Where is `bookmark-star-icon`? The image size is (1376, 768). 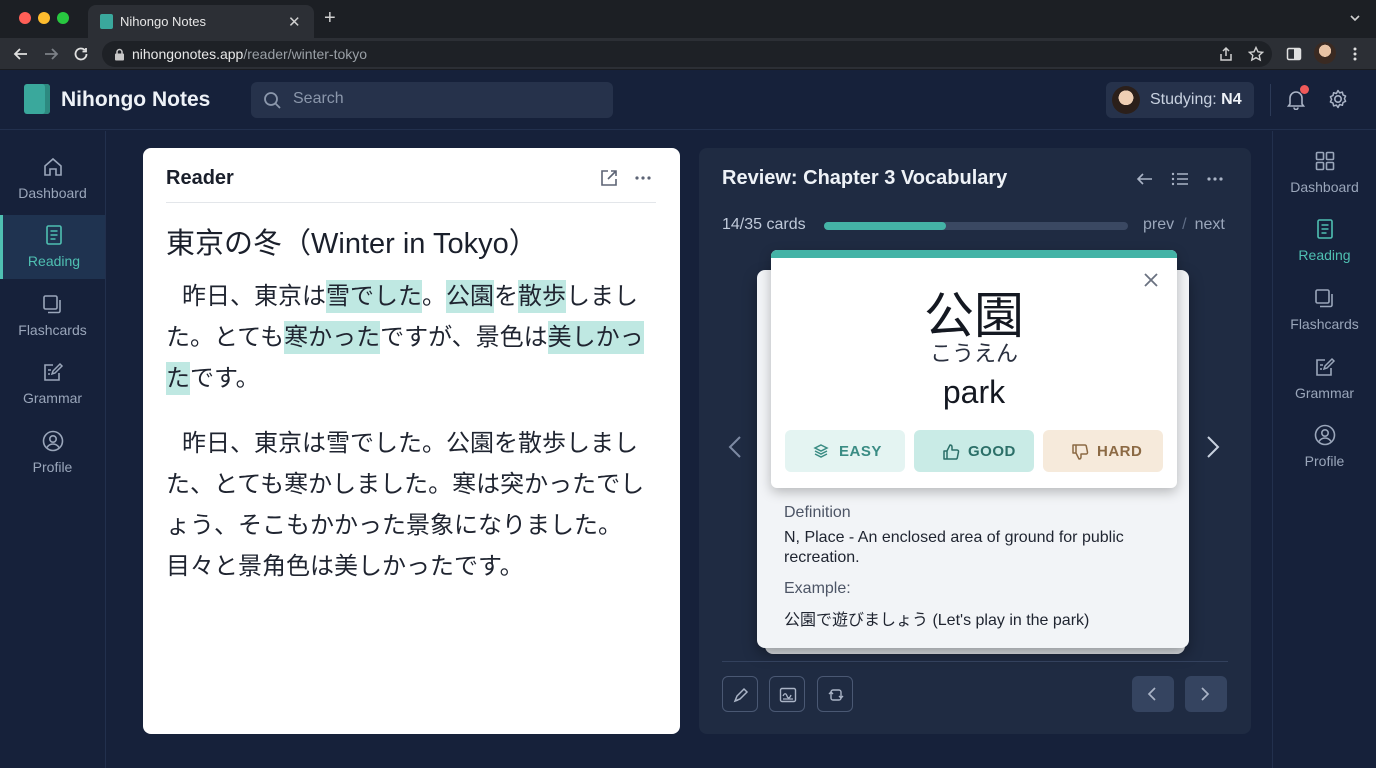 bookmark-star-icon is located at coordinates (1256, 54).